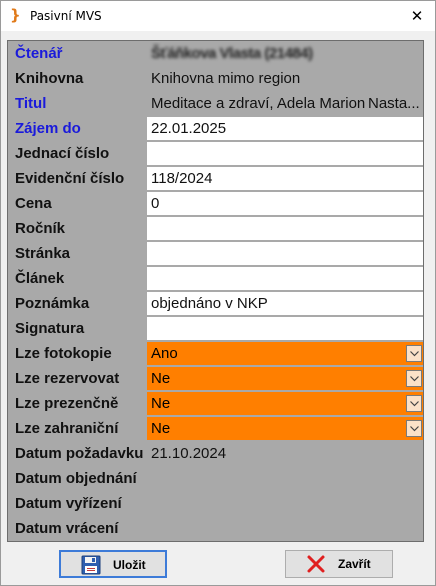 Image resolution: width=436 pixels, height=586 pixels. Describe the element at coordinates (218, 16) in the screenshot. I see `title-bar: } Pasivní MVS ✕` at that location.